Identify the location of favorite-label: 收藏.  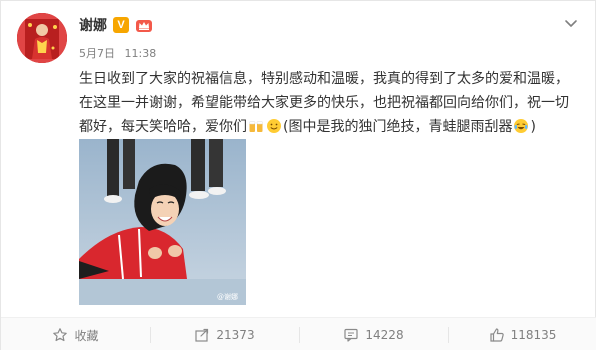
(86, 335).